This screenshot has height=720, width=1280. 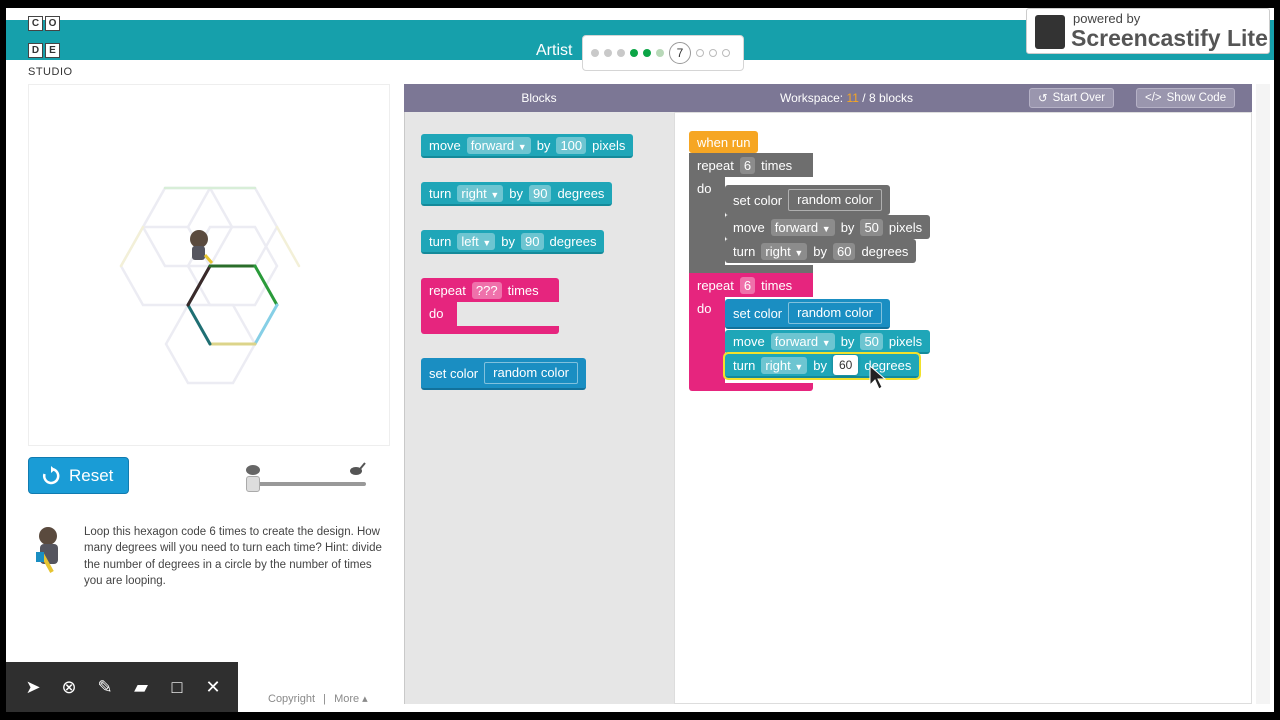 What do you see at coordinates (846, 98) in the screenshot?
I see `workspace-title: Workspace: 11 / 8 blocks` at bounding box center [846, 98].